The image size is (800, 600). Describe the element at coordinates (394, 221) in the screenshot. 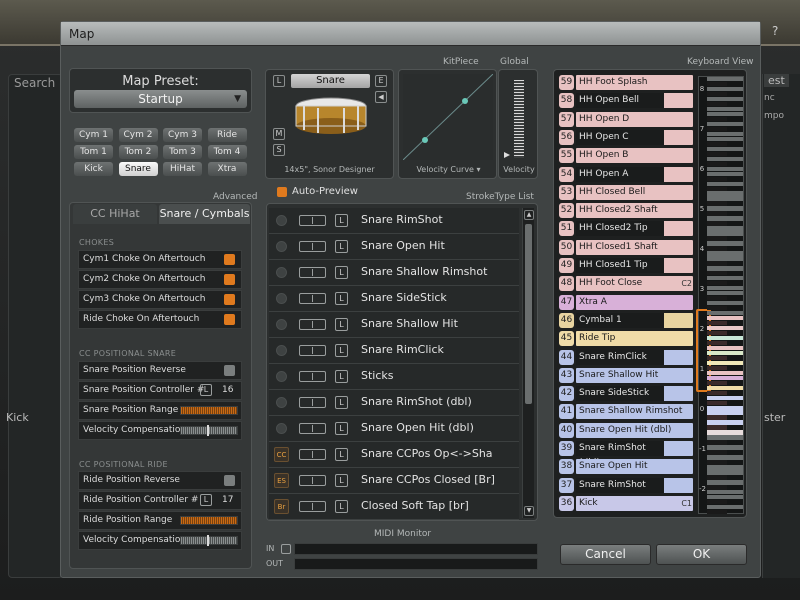

I see `stroketype-row: L Snare RimShot` at that location.